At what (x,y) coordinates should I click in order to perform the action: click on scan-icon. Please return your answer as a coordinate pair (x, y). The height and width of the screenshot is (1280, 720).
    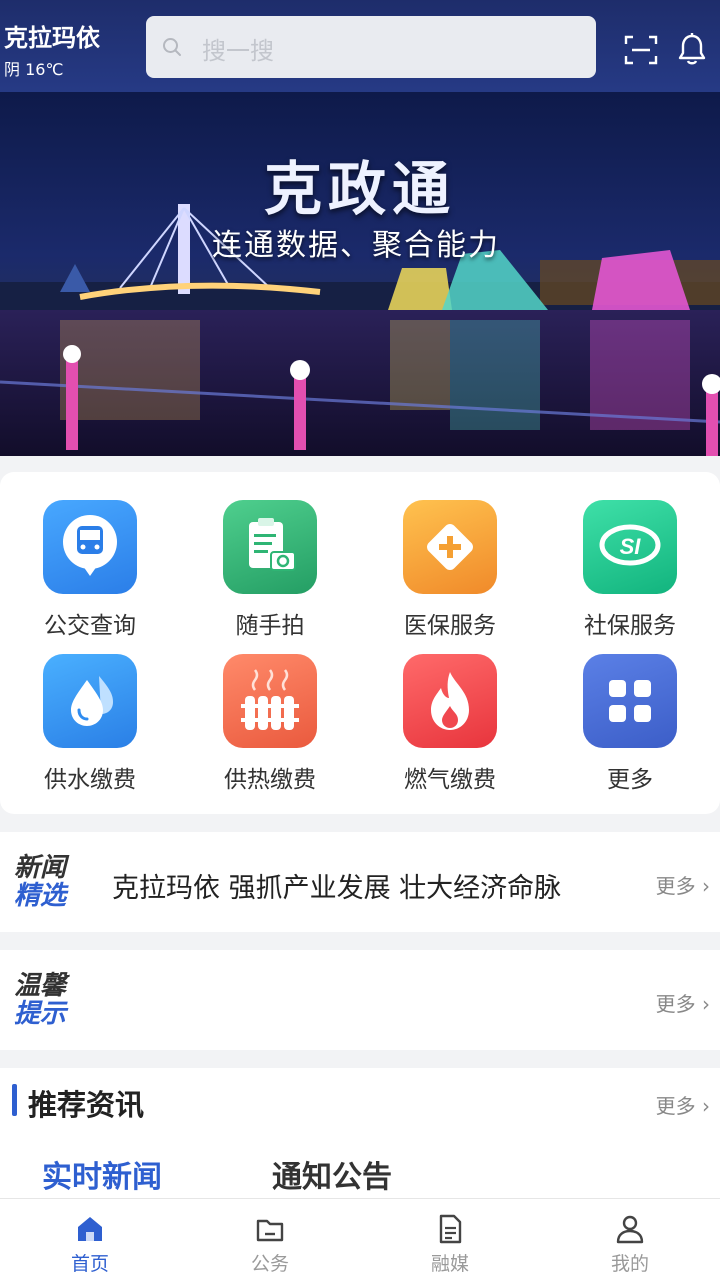
    Looking at the image, I should click on (641, 50).